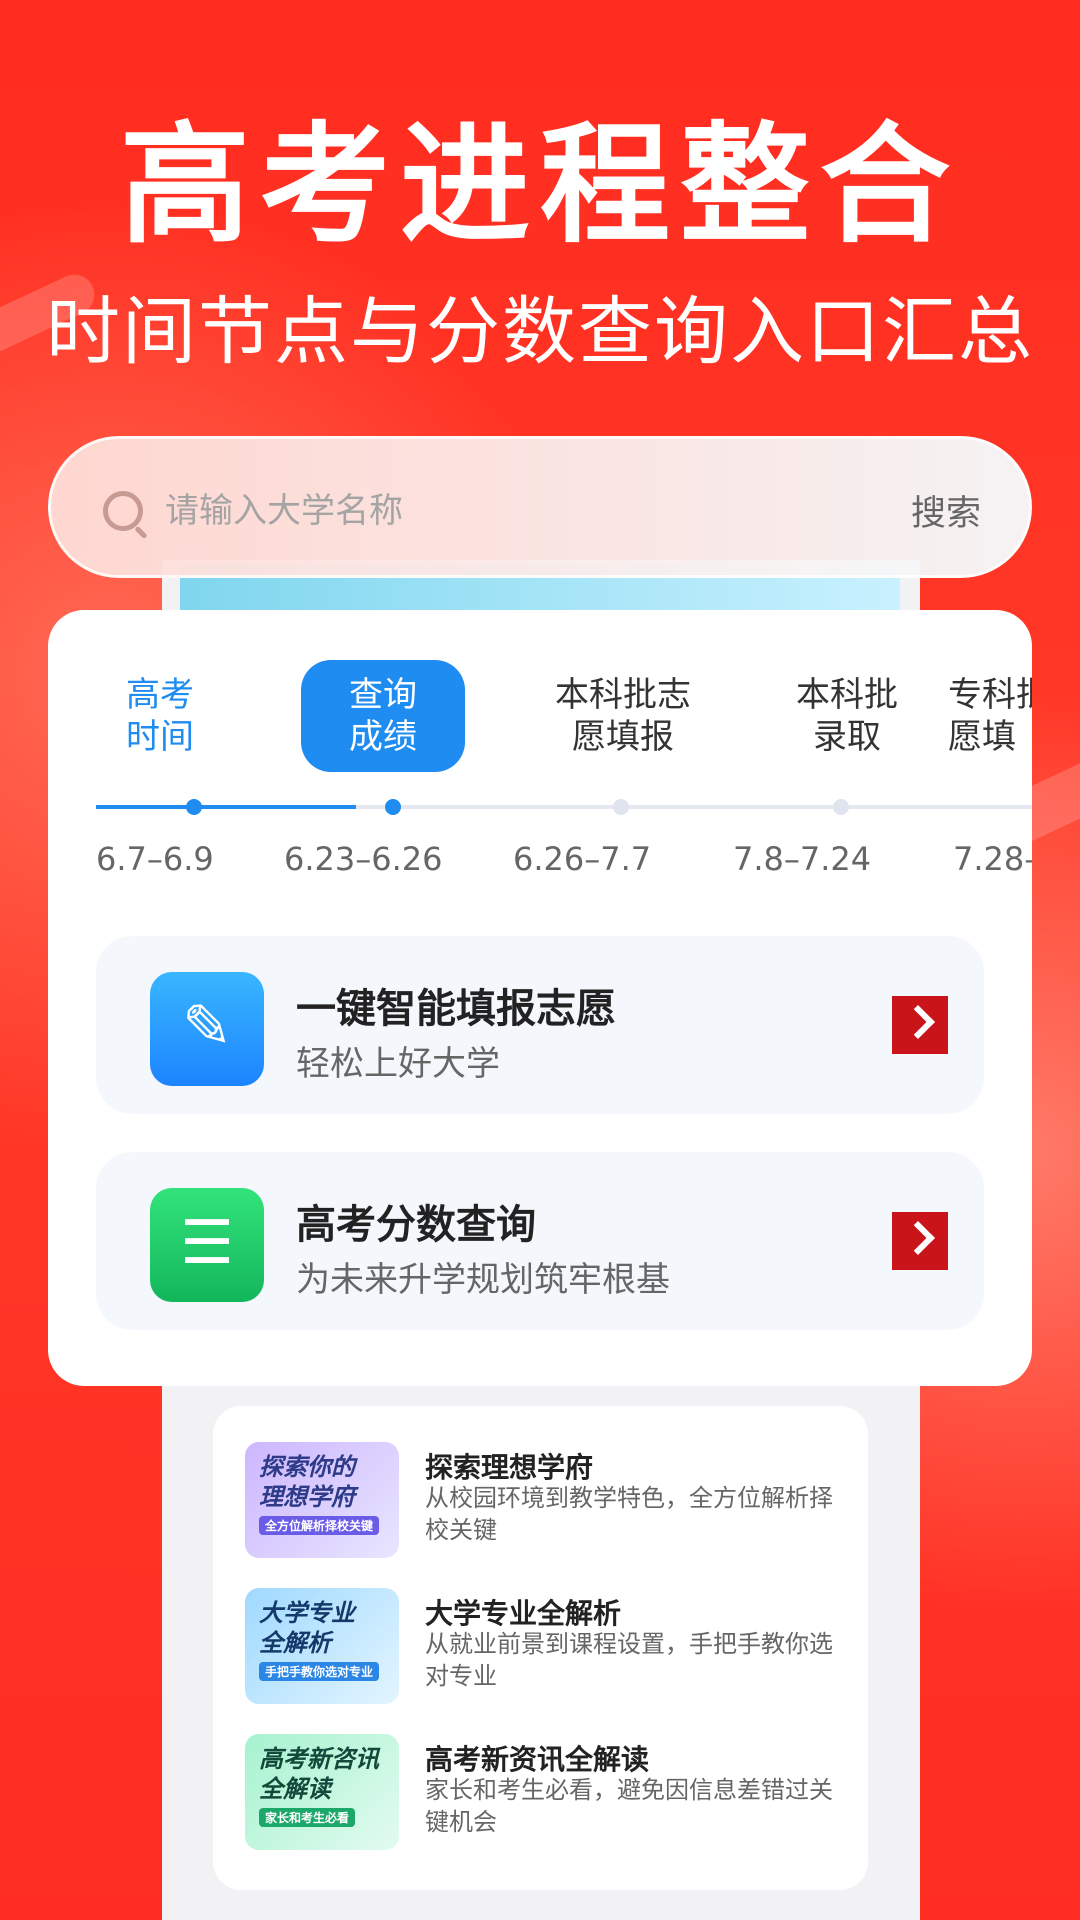 The height and width of the screenshot is (1920, 1080). I want to click on search-icon, so click(123, 511).